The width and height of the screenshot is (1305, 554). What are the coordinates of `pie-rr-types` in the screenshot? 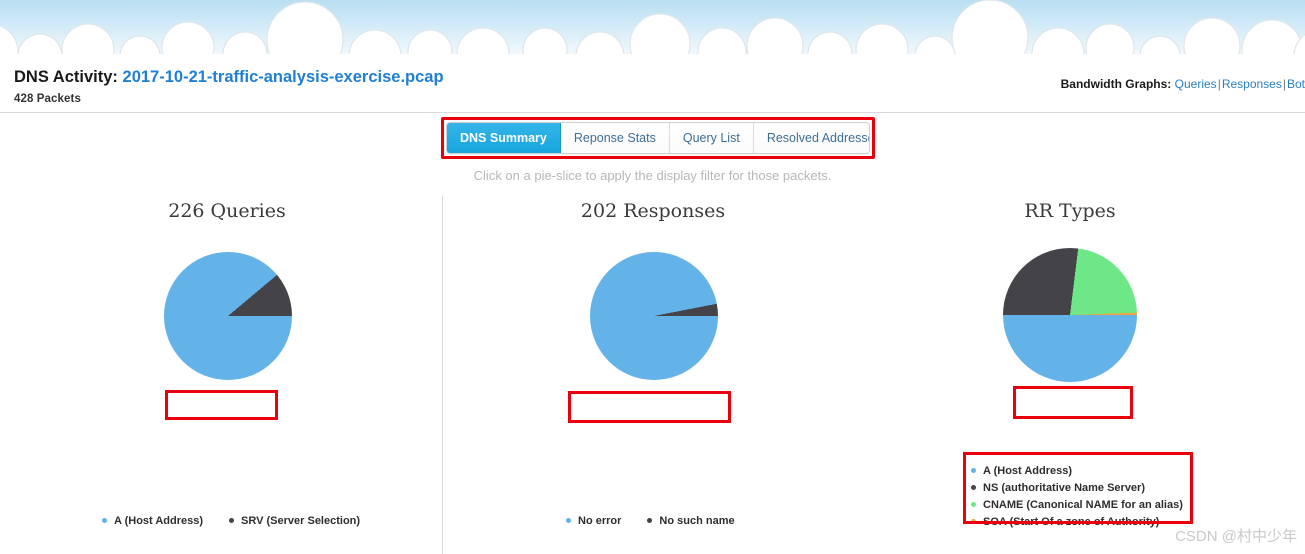 It's located at (1070, 315).